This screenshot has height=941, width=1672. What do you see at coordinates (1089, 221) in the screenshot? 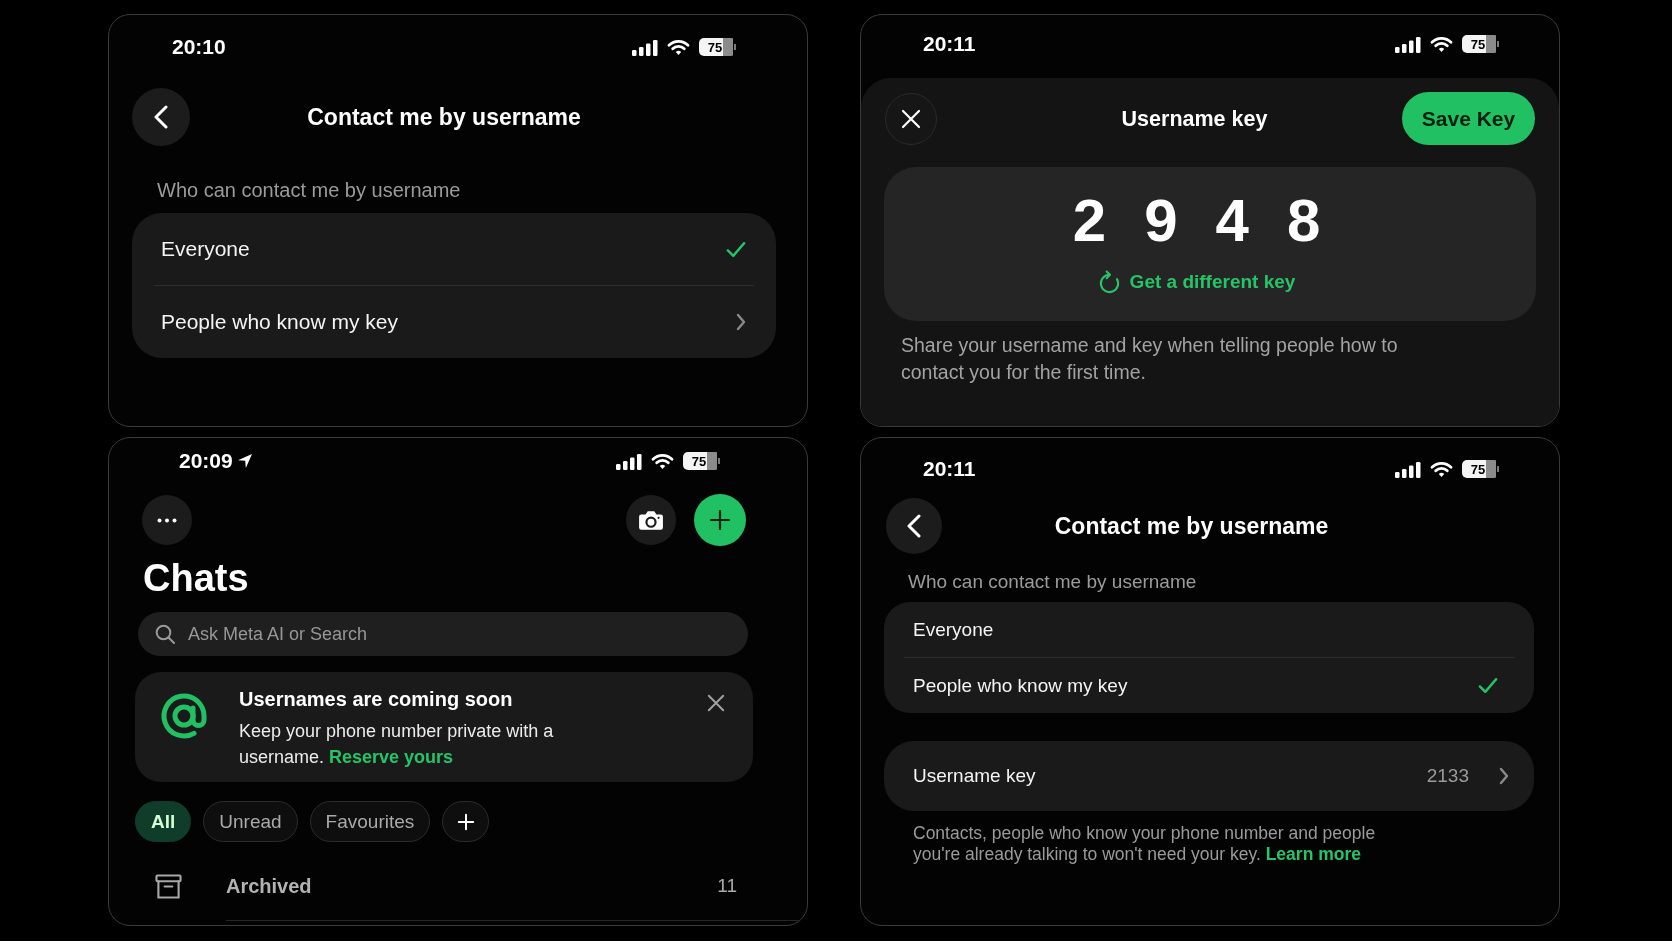
I see `key-digit: 2` at bounding box center [1089, 221].